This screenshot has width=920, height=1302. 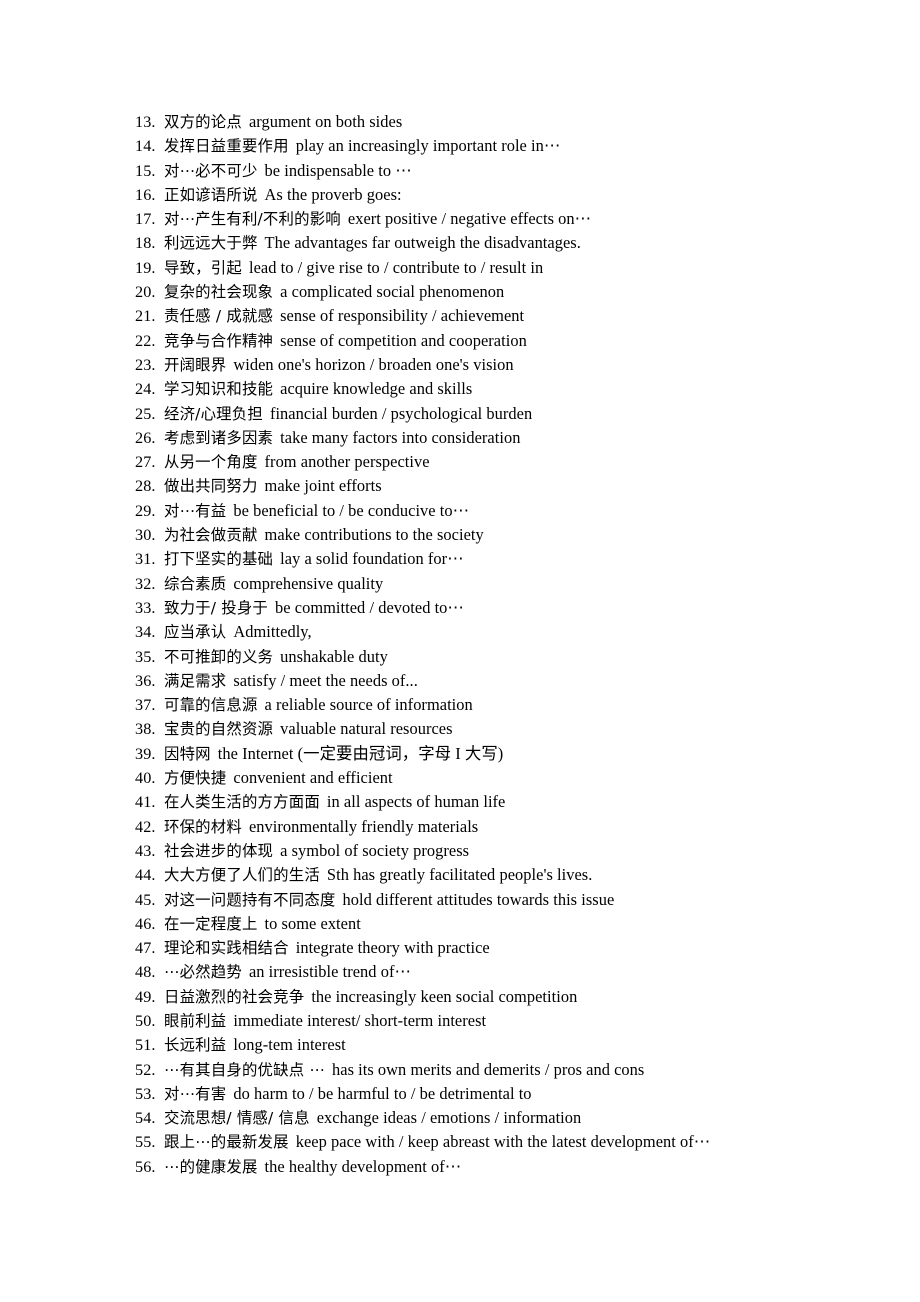 I want to click on list-item-english-translation: from another perspective, so click(x=347, y=462).